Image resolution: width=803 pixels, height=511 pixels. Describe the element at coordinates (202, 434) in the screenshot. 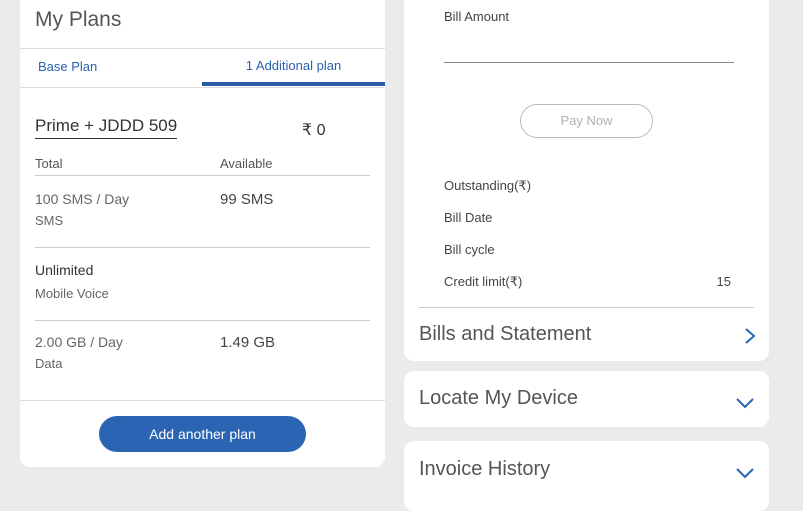

I see `add-another-plan-button: Add another plan` at that location.